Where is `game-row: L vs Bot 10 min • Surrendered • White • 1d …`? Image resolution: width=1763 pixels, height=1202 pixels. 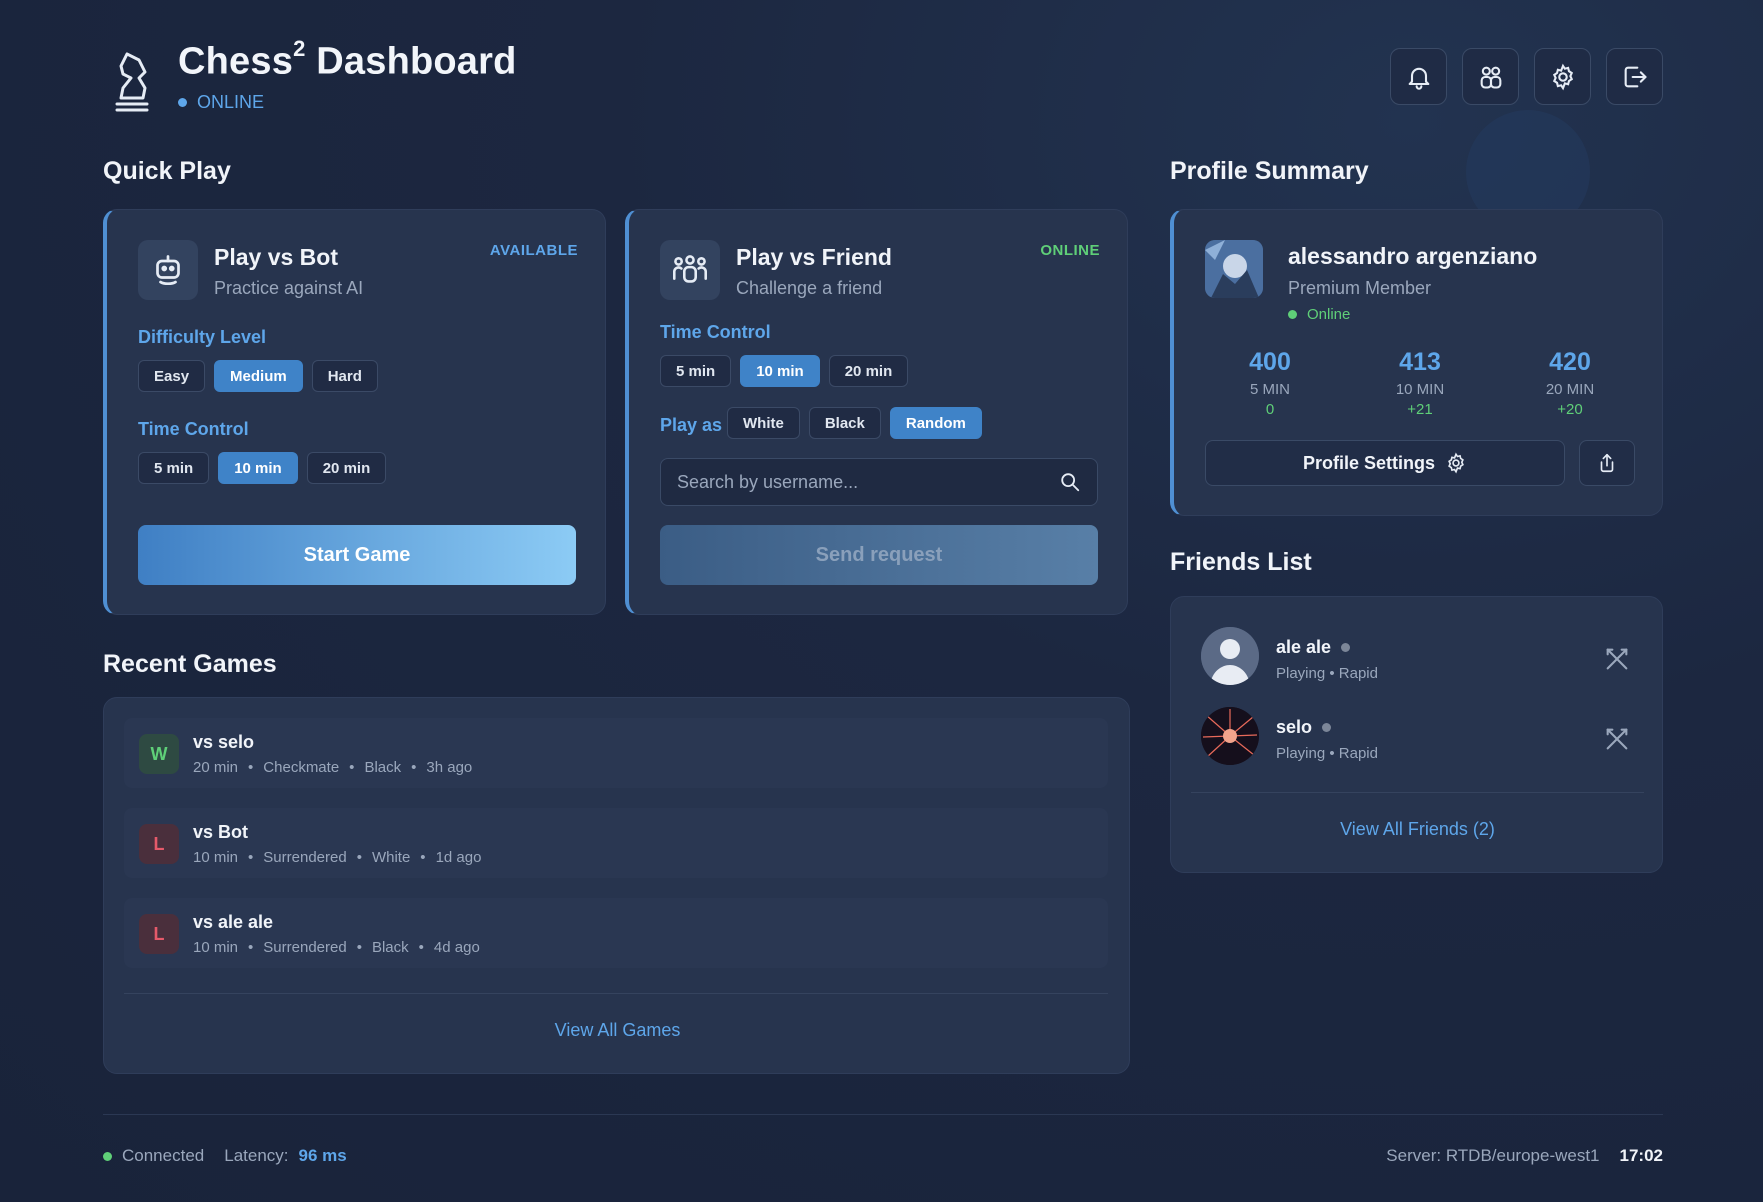 game-row: L vs Bot 10 min • Surrendered • White • 1d … is located at coordinates (616, 843).